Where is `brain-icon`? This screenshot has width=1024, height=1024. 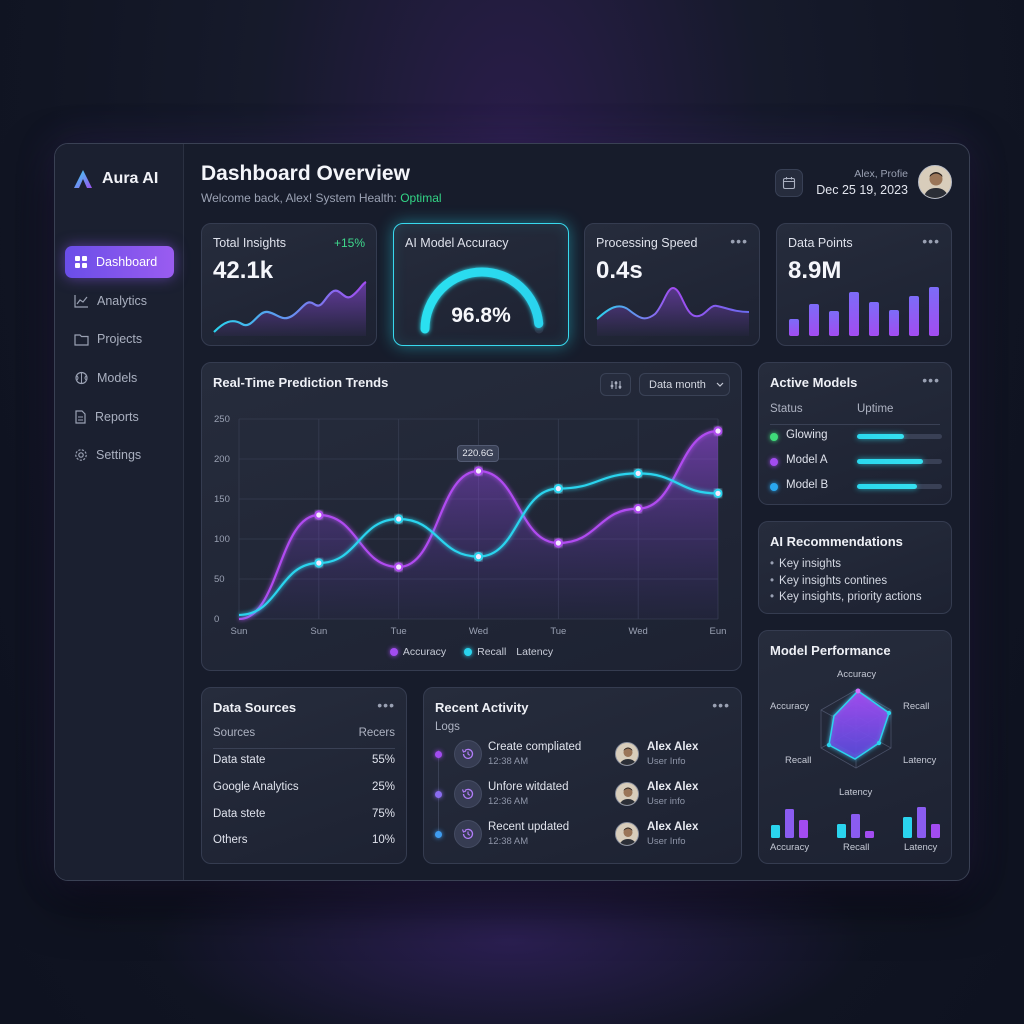
brain-icon is located at coordinates (81, 378).